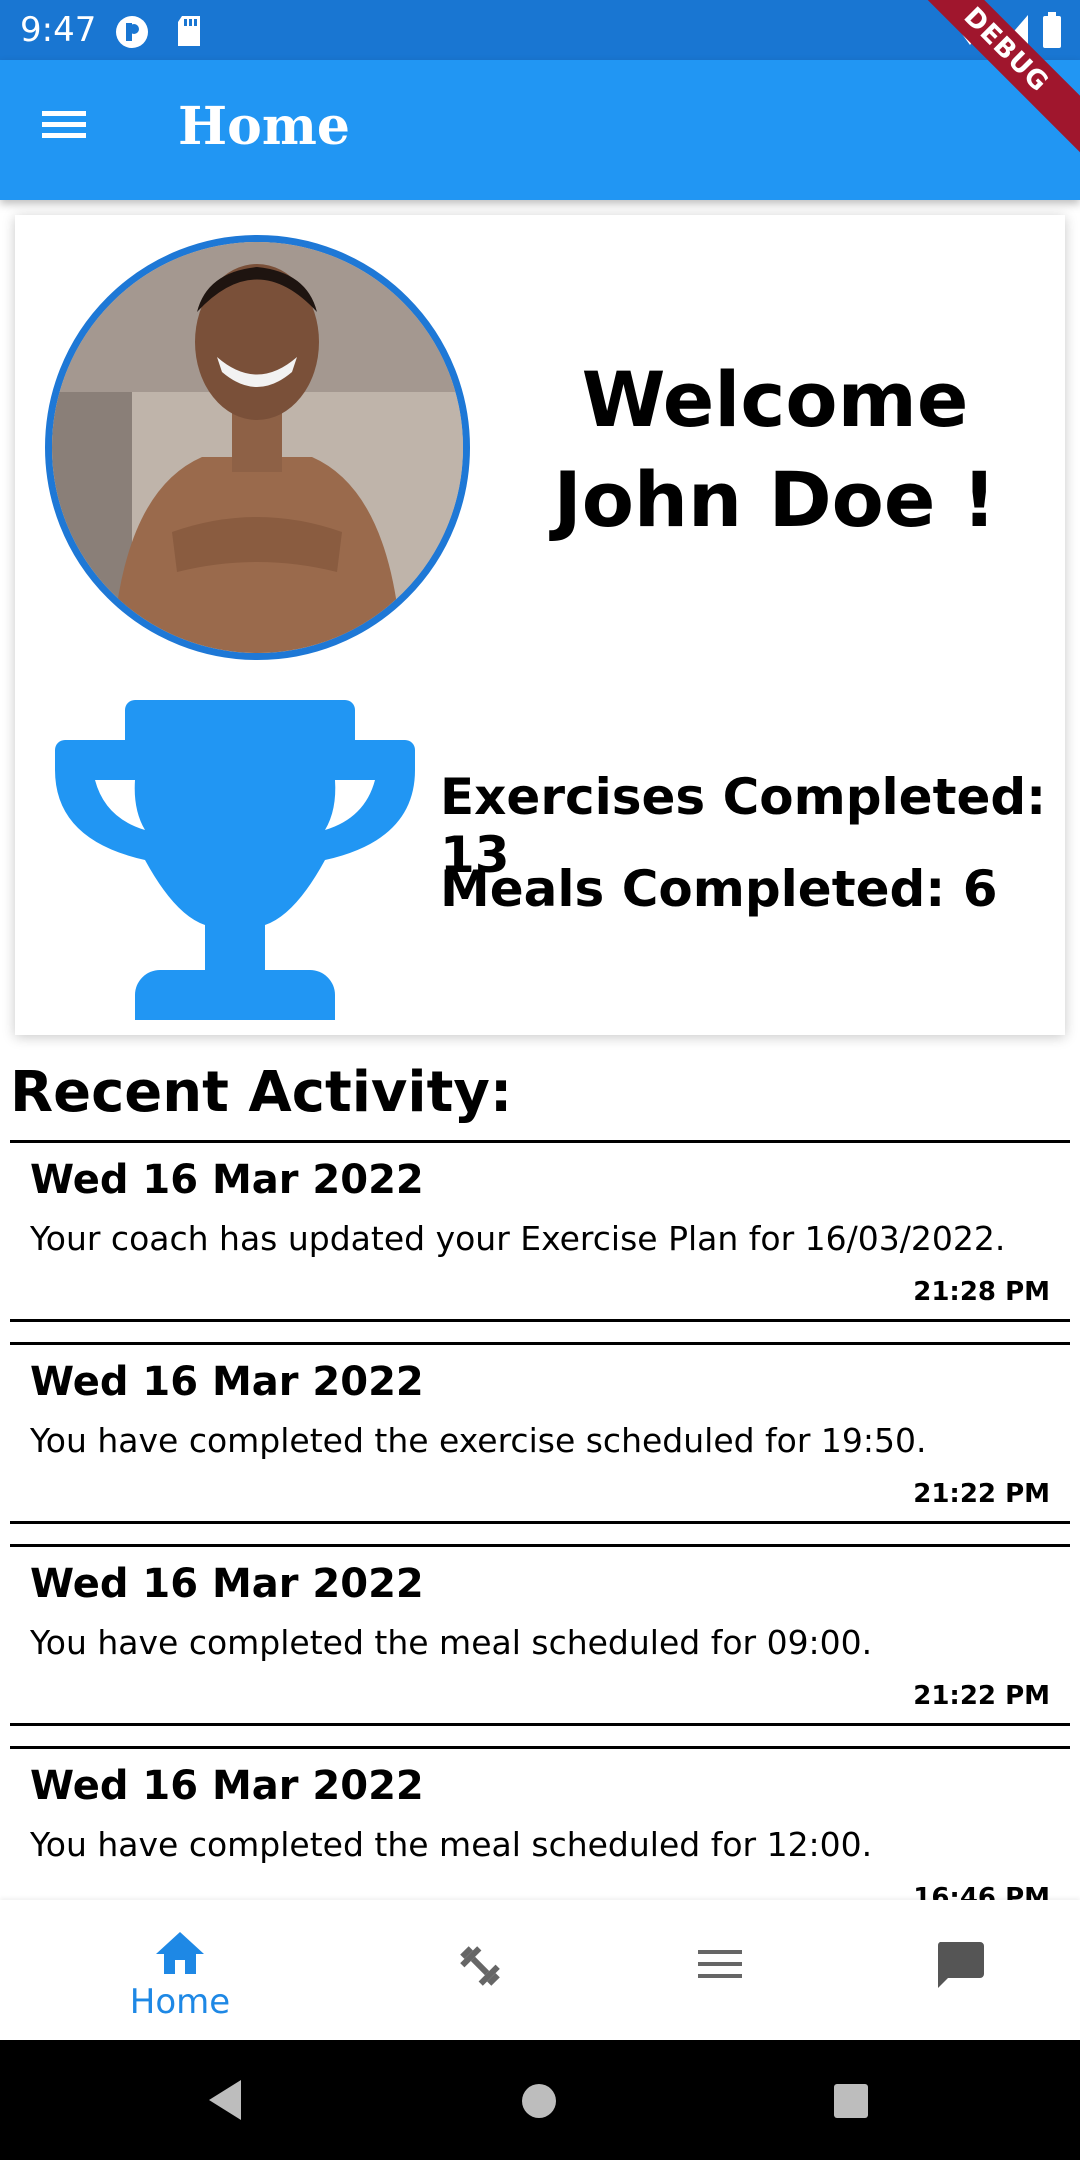  I want to click on profile-photo, so click(257, 447).